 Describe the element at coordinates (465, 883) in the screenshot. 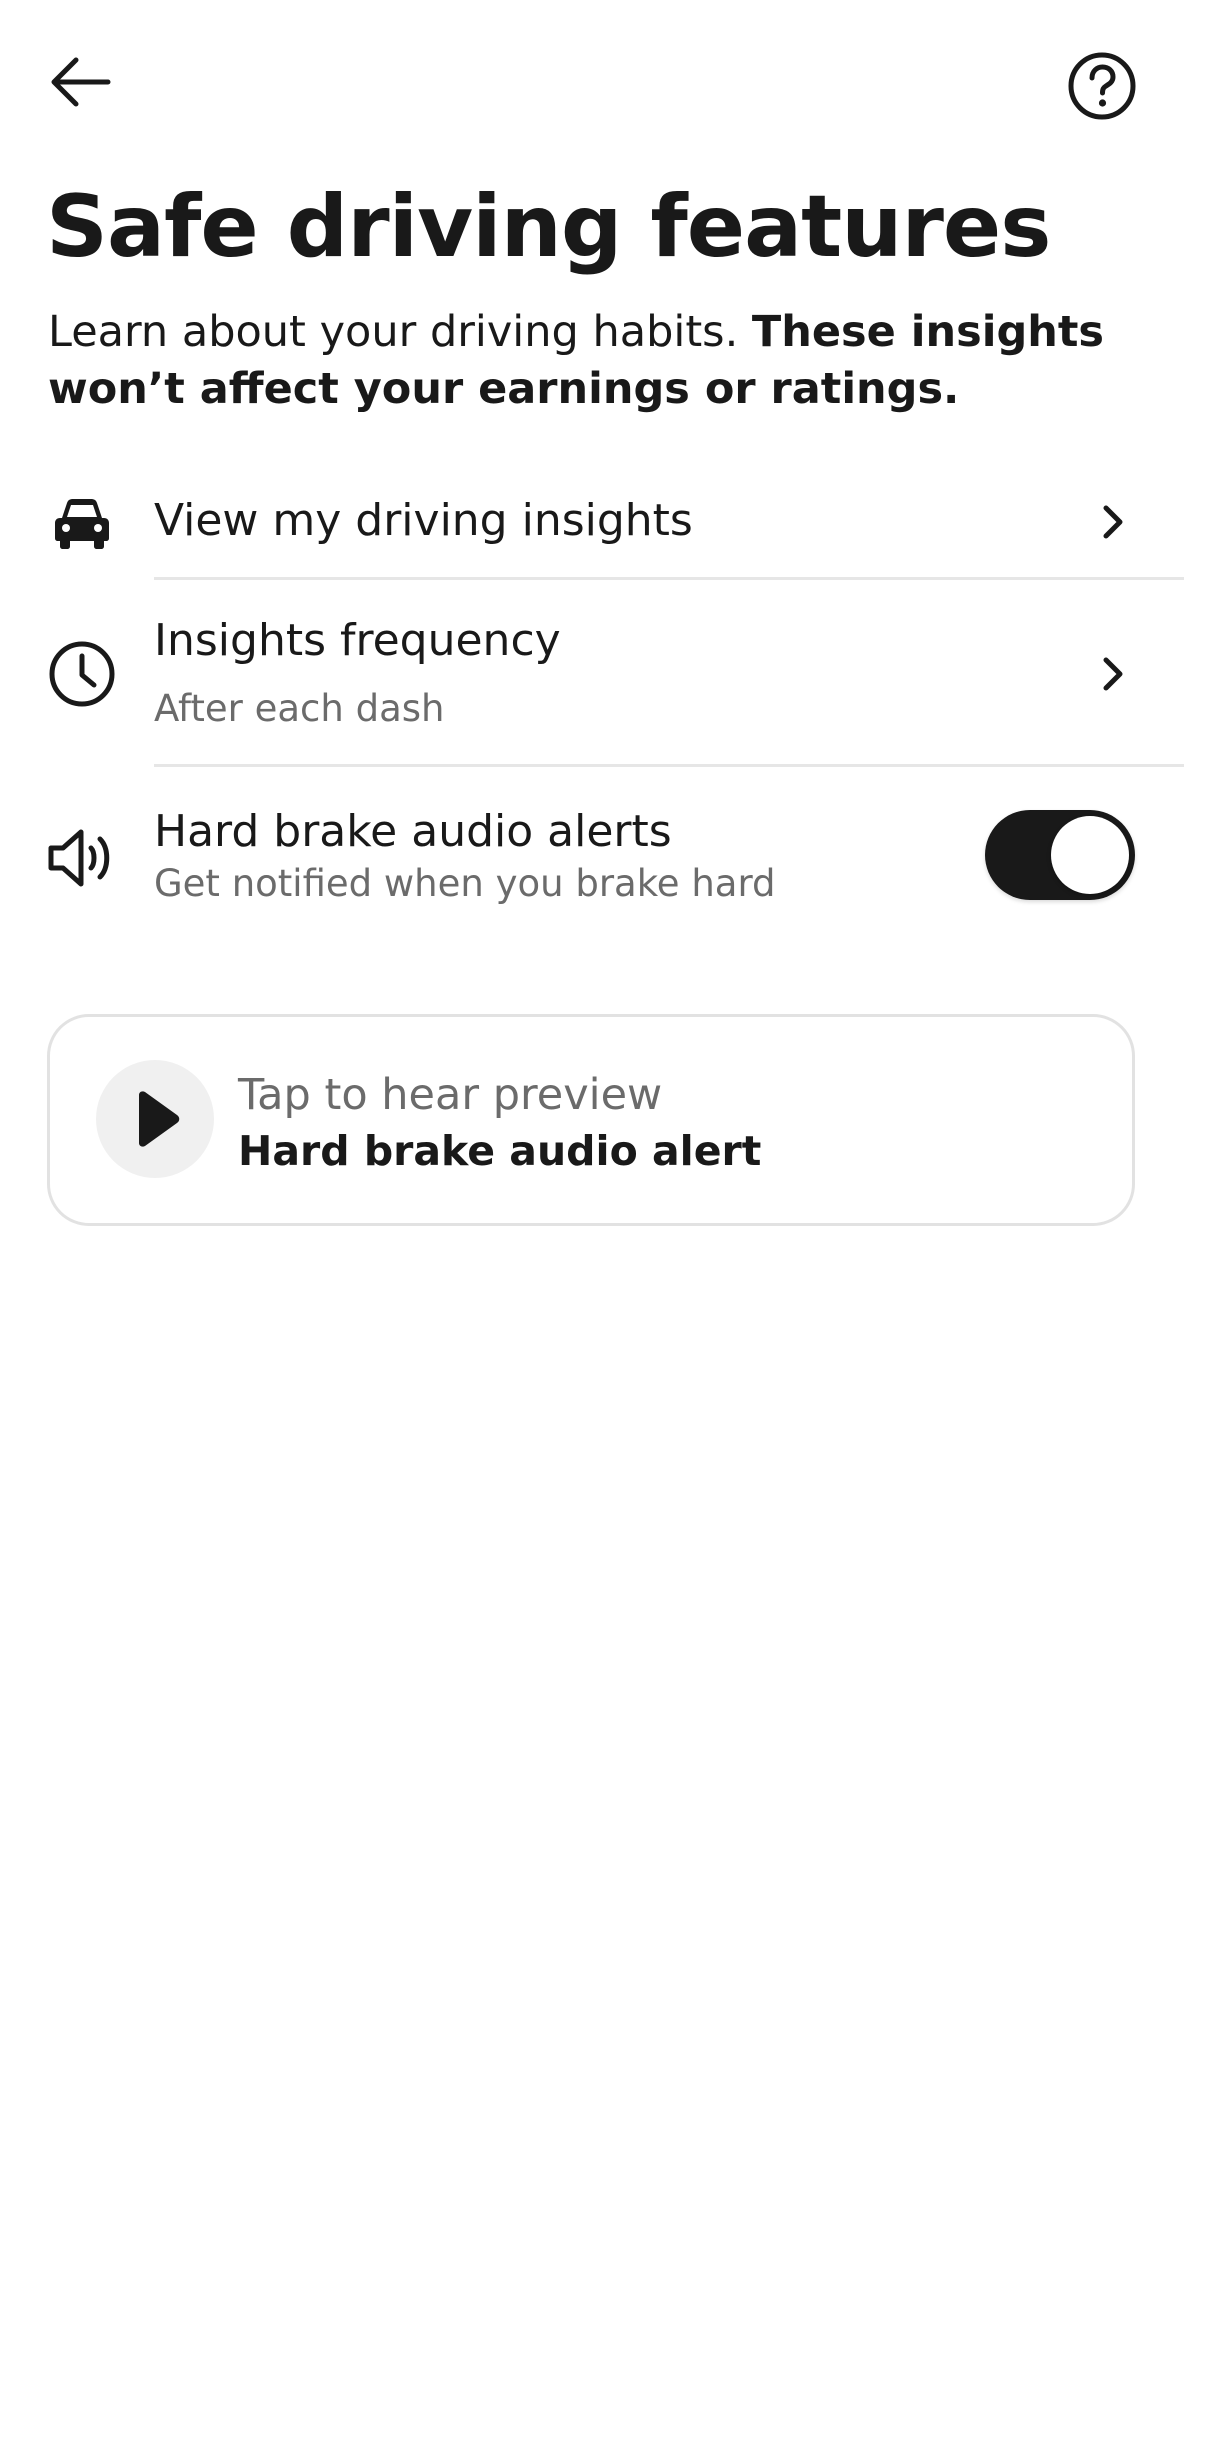

I see `row-subtitle: Get notified when you brake hard` at that location.